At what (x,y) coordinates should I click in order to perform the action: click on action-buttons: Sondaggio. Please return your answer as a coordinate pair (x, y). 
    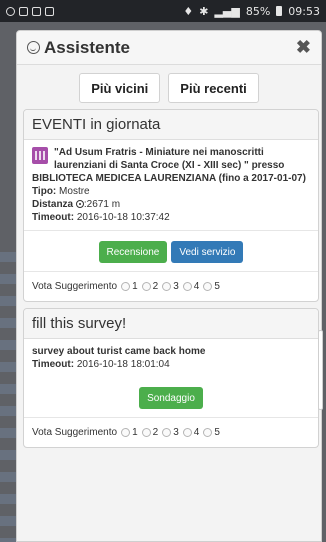
    Looking at the image, I should click on (171, 397).